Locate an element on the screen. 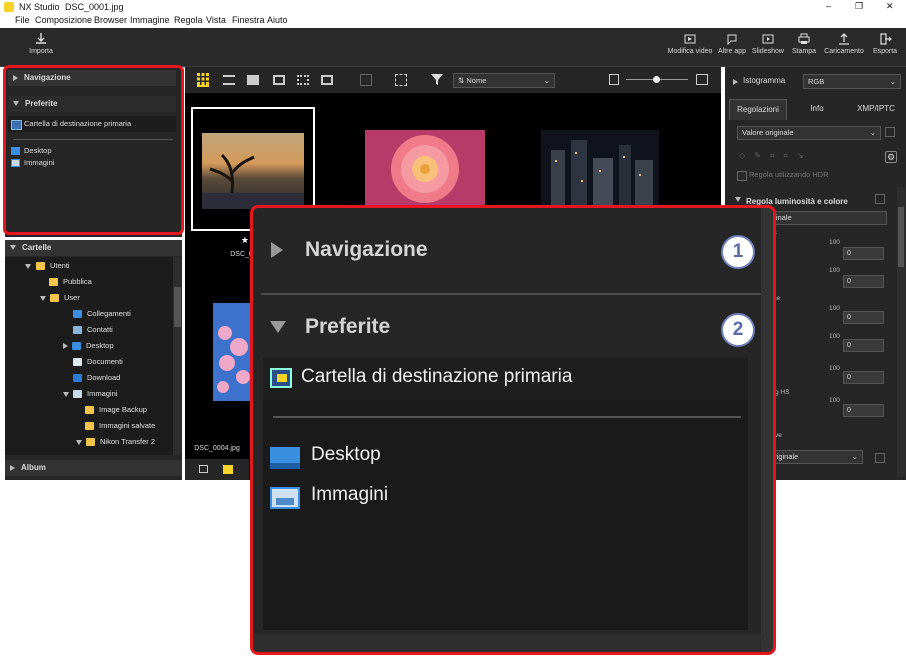 This screenshot has width=906, height=662. slideshow-button: Slideshow is located at coordinates (768, 48).